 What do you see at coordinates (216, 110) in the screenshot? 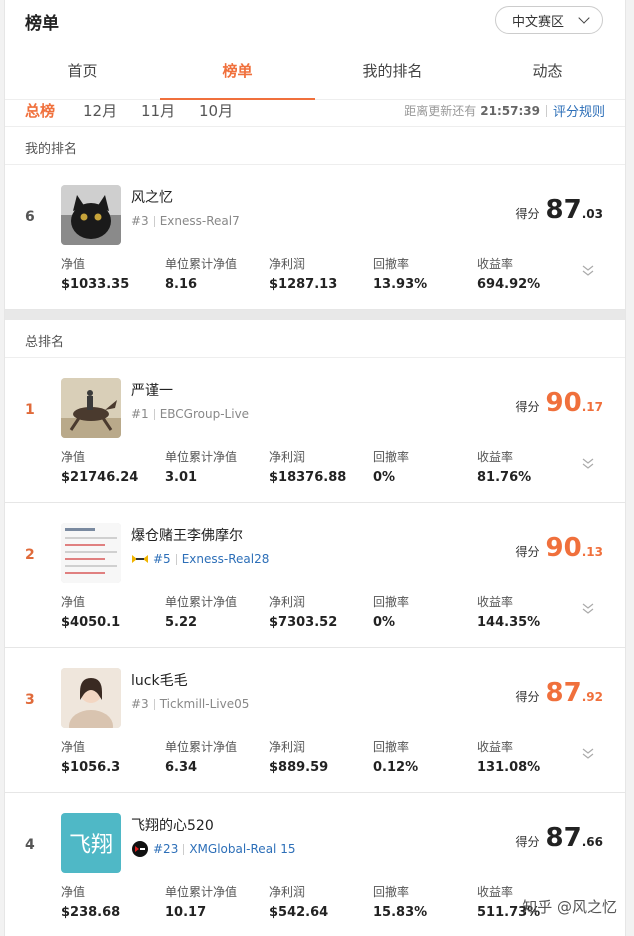
I see `subtab-oct: 10月` at bounding box center [216, 110].